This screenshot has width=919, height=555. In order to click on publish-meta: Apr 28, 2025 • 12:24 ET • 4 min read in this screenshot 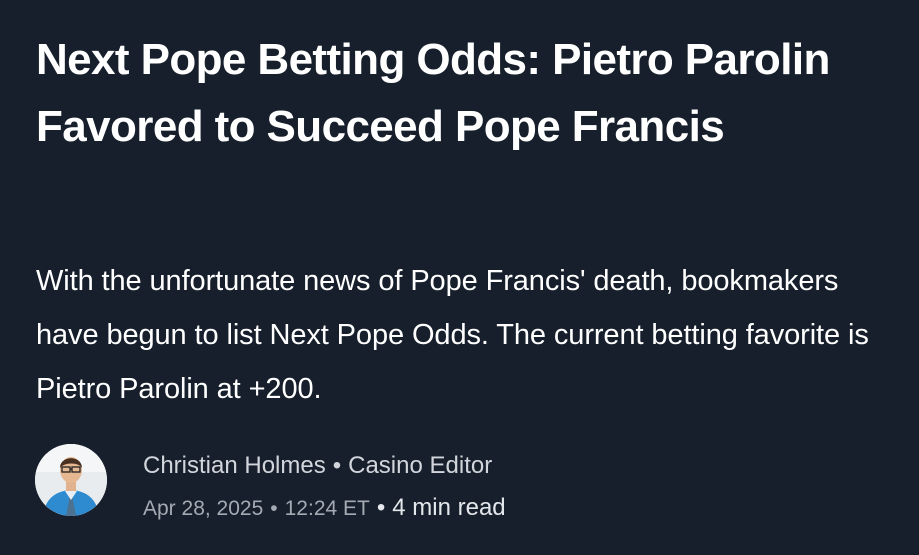, I will do `click(324, 509)`.